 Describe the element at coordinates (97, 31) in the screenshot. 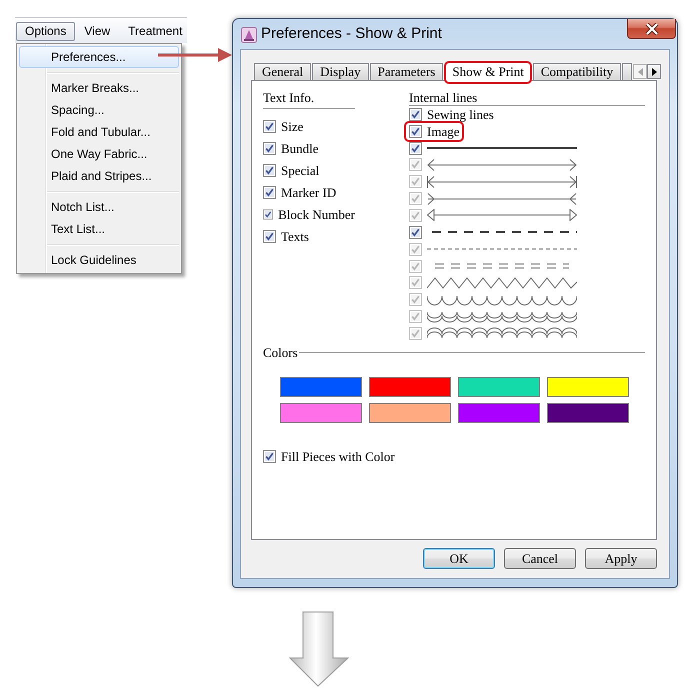

I see `menu-bar-item: View` at that location.